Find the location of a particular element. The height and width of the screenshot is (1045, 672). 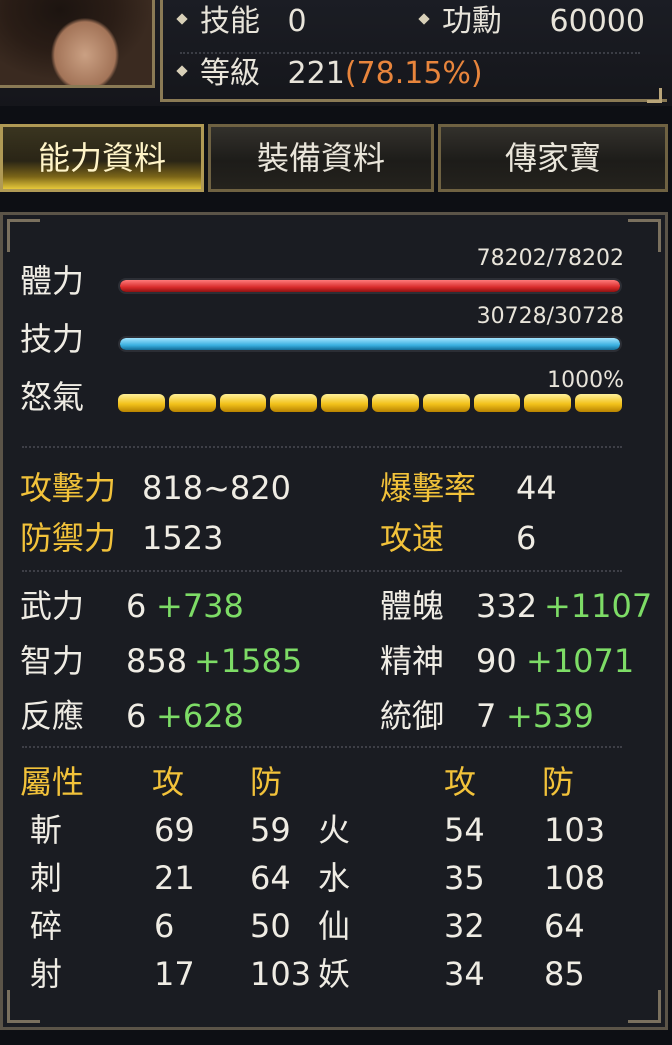

level-stat: 等級 221(78.15%) is located at coordinates (329, 74).